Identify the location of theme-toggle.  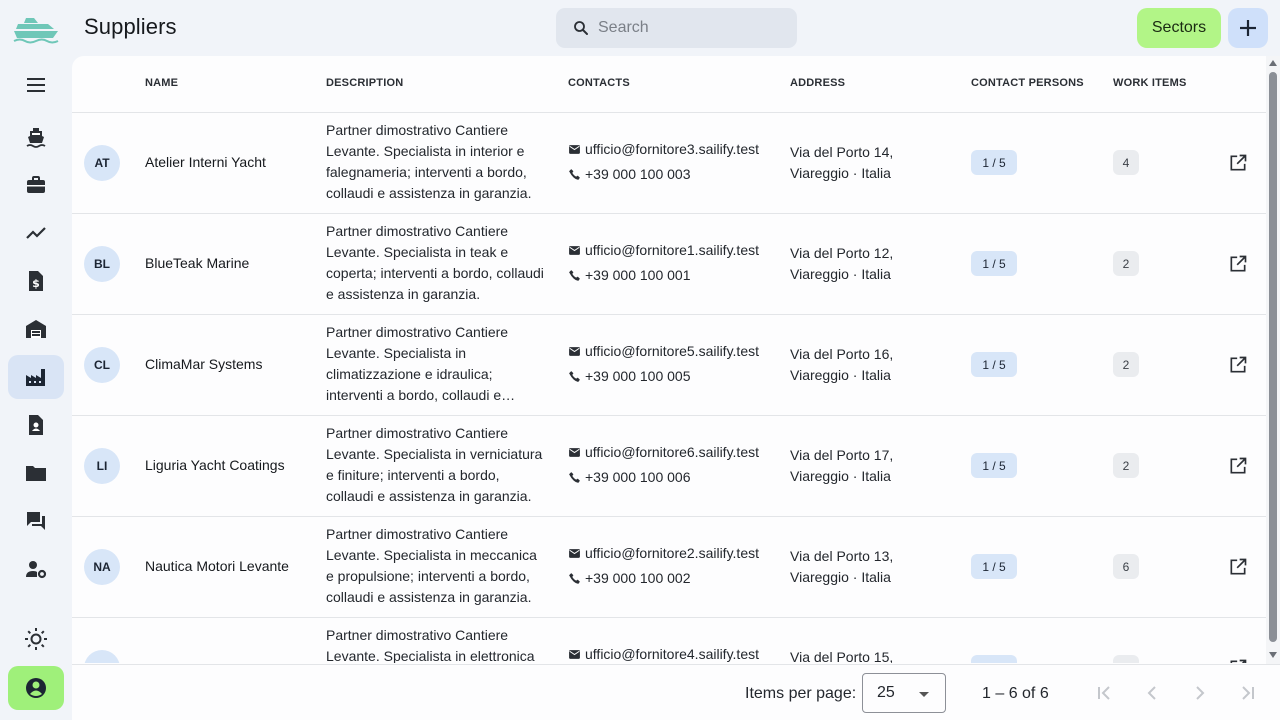
(36, 639).